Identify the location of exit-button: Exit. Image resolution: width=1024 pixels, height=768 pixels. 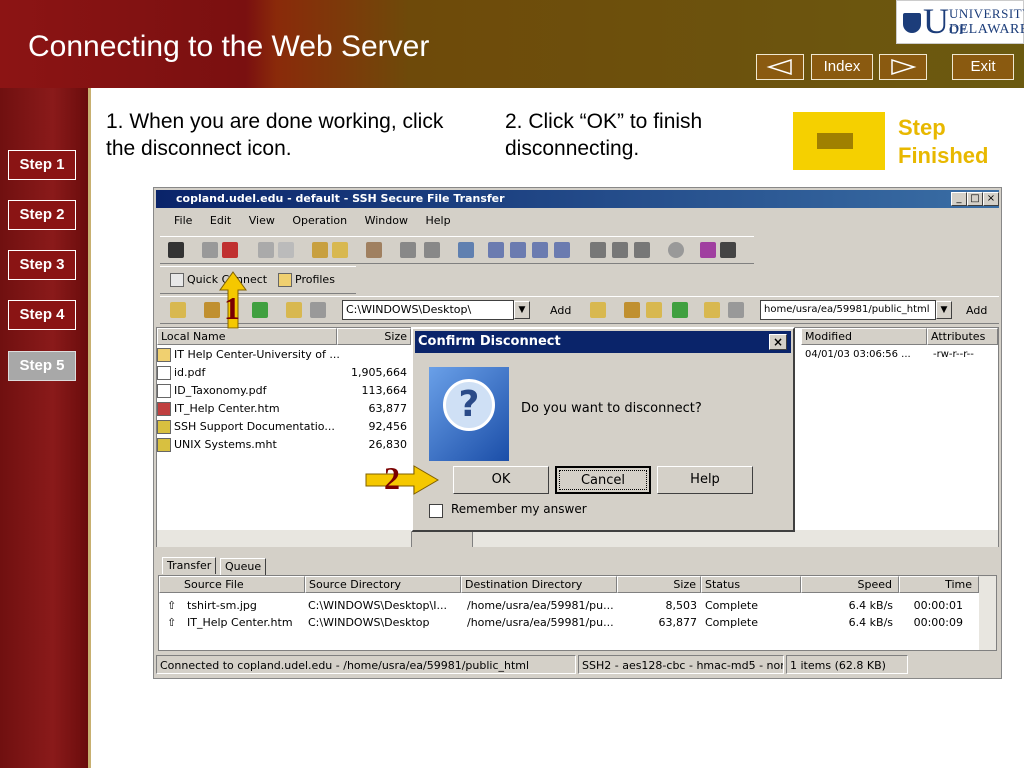
(983, 67).